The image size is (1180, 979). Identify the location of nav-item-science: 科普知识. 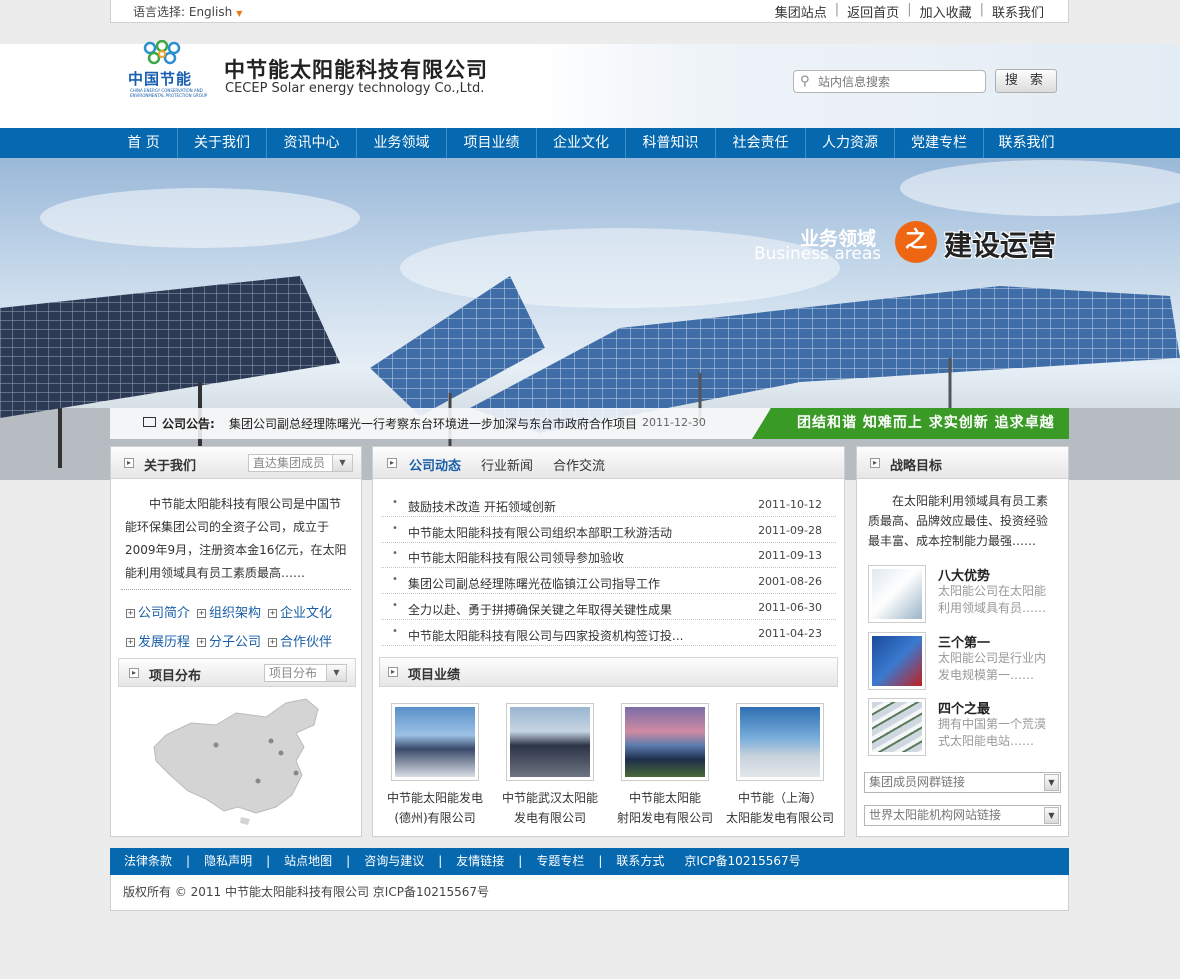
(671, 143).